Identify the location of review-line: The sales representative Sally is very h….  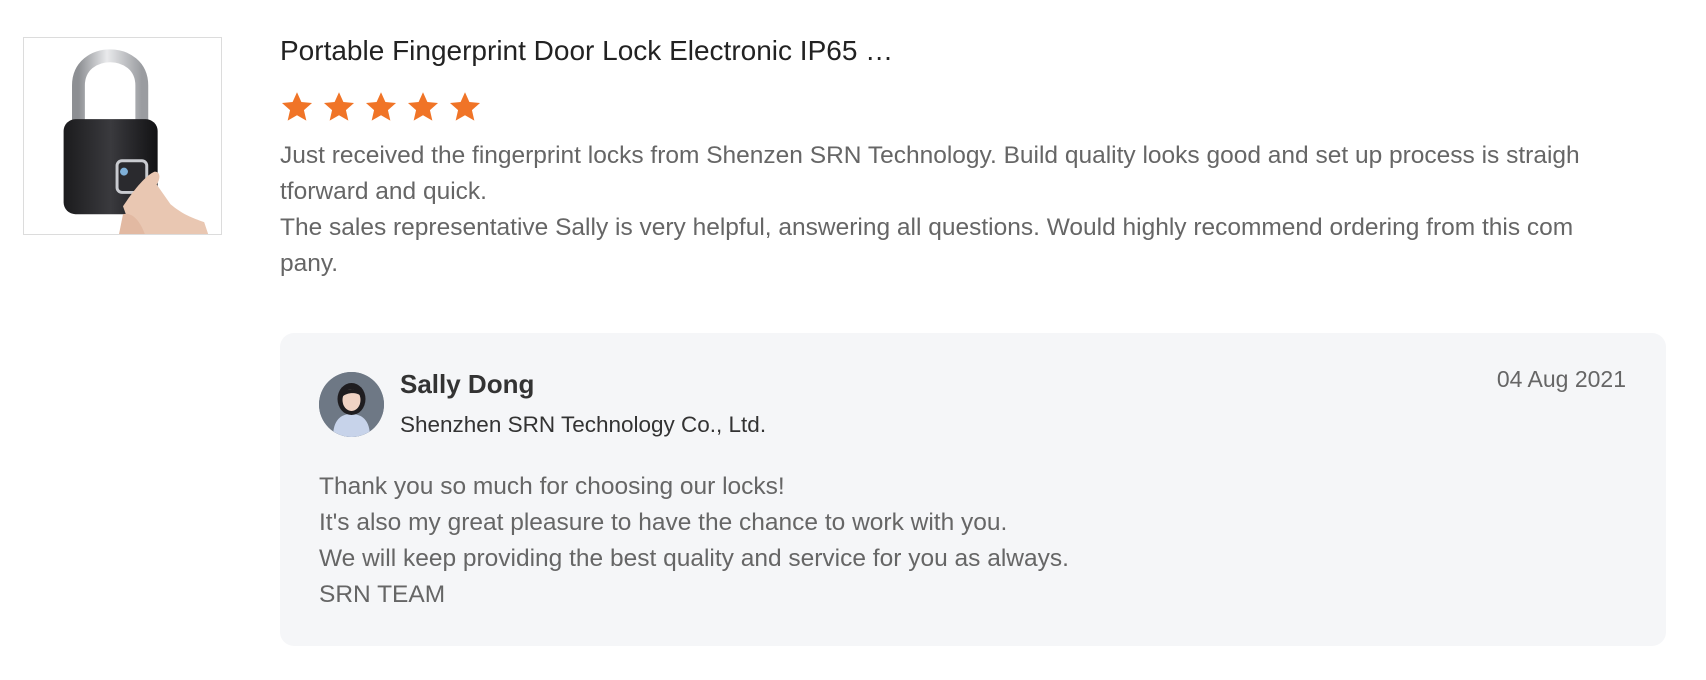
(927, 245).